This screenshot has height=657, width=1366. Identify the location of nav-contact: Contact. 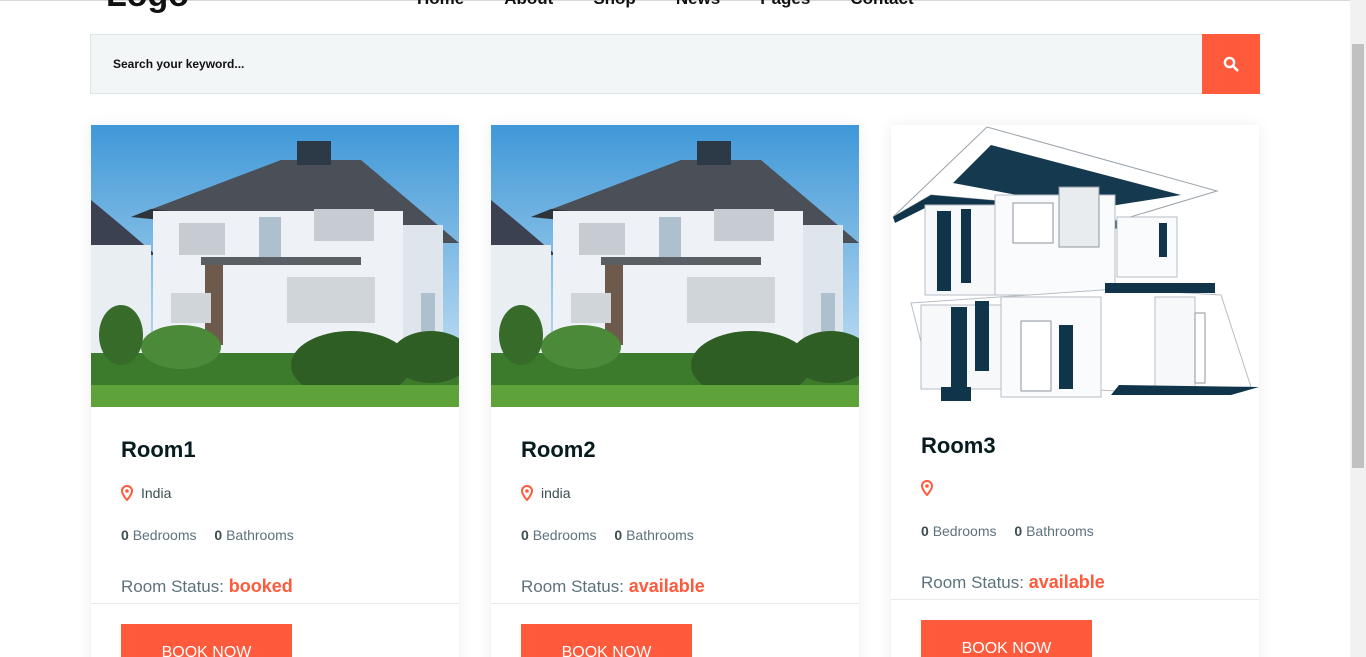
(881, 4).